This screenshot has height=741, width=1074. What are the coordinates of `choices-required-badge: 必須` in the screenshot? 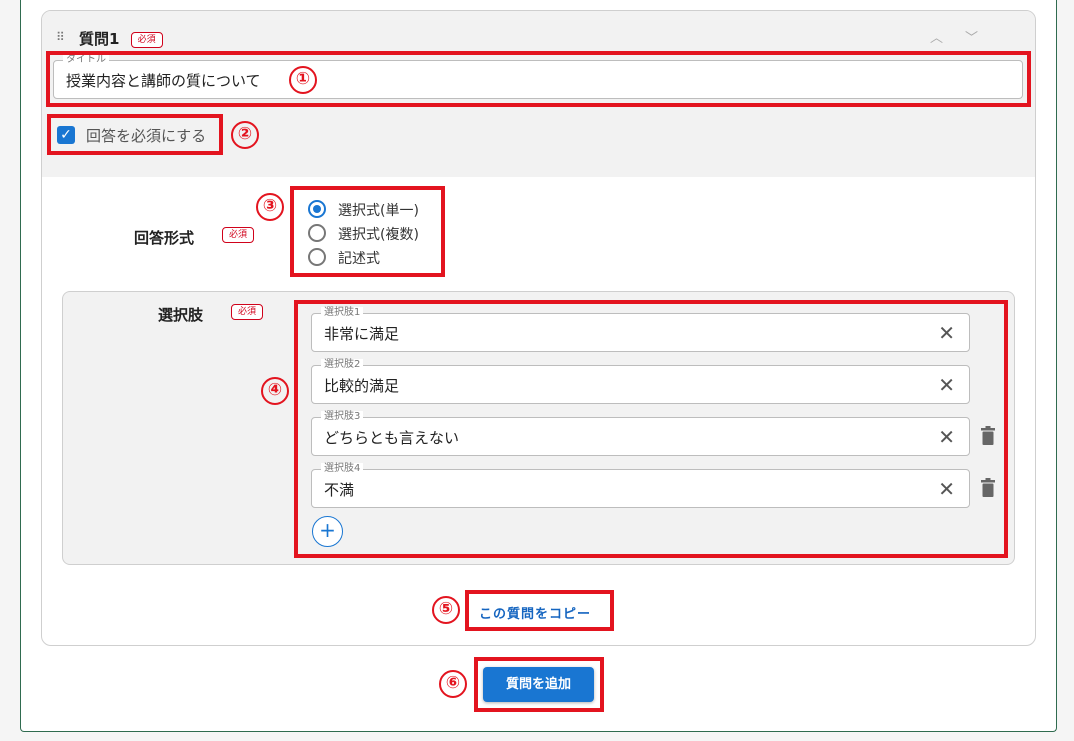 It's located at (247, 312).